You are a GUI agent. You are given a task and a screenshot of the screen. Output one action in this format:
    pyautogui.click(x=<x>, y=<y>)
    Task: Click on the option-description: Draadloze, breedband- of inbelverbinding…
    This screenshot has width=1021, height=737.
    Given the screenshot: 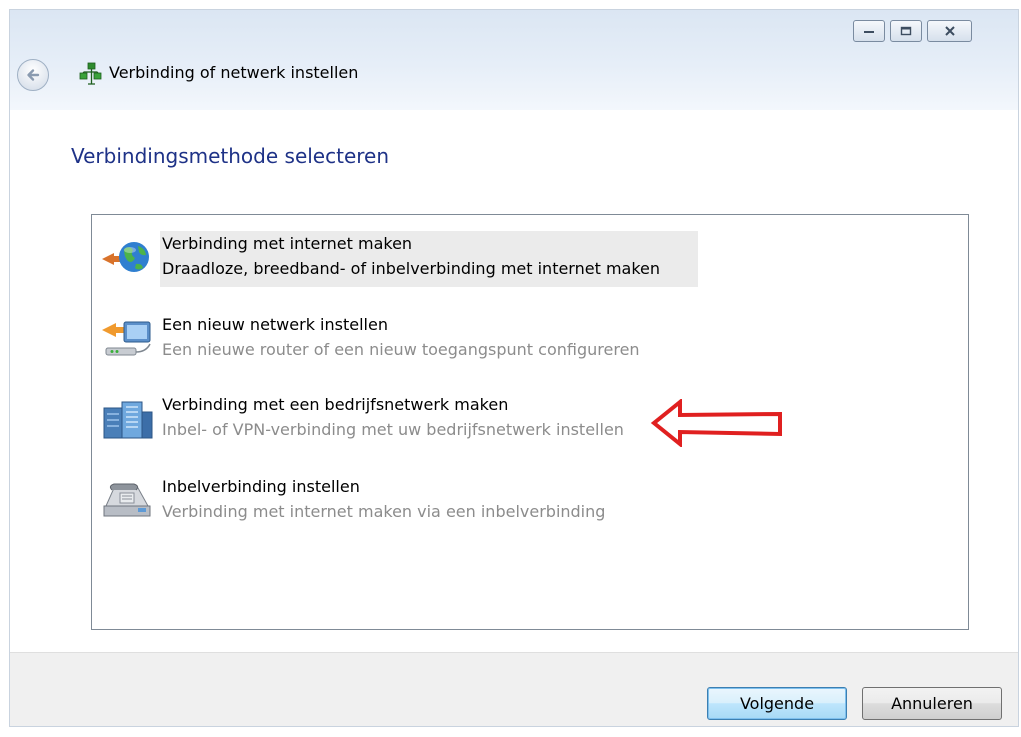 What is the action you would take?
    pyautogui.click(x=411, y=268)
    